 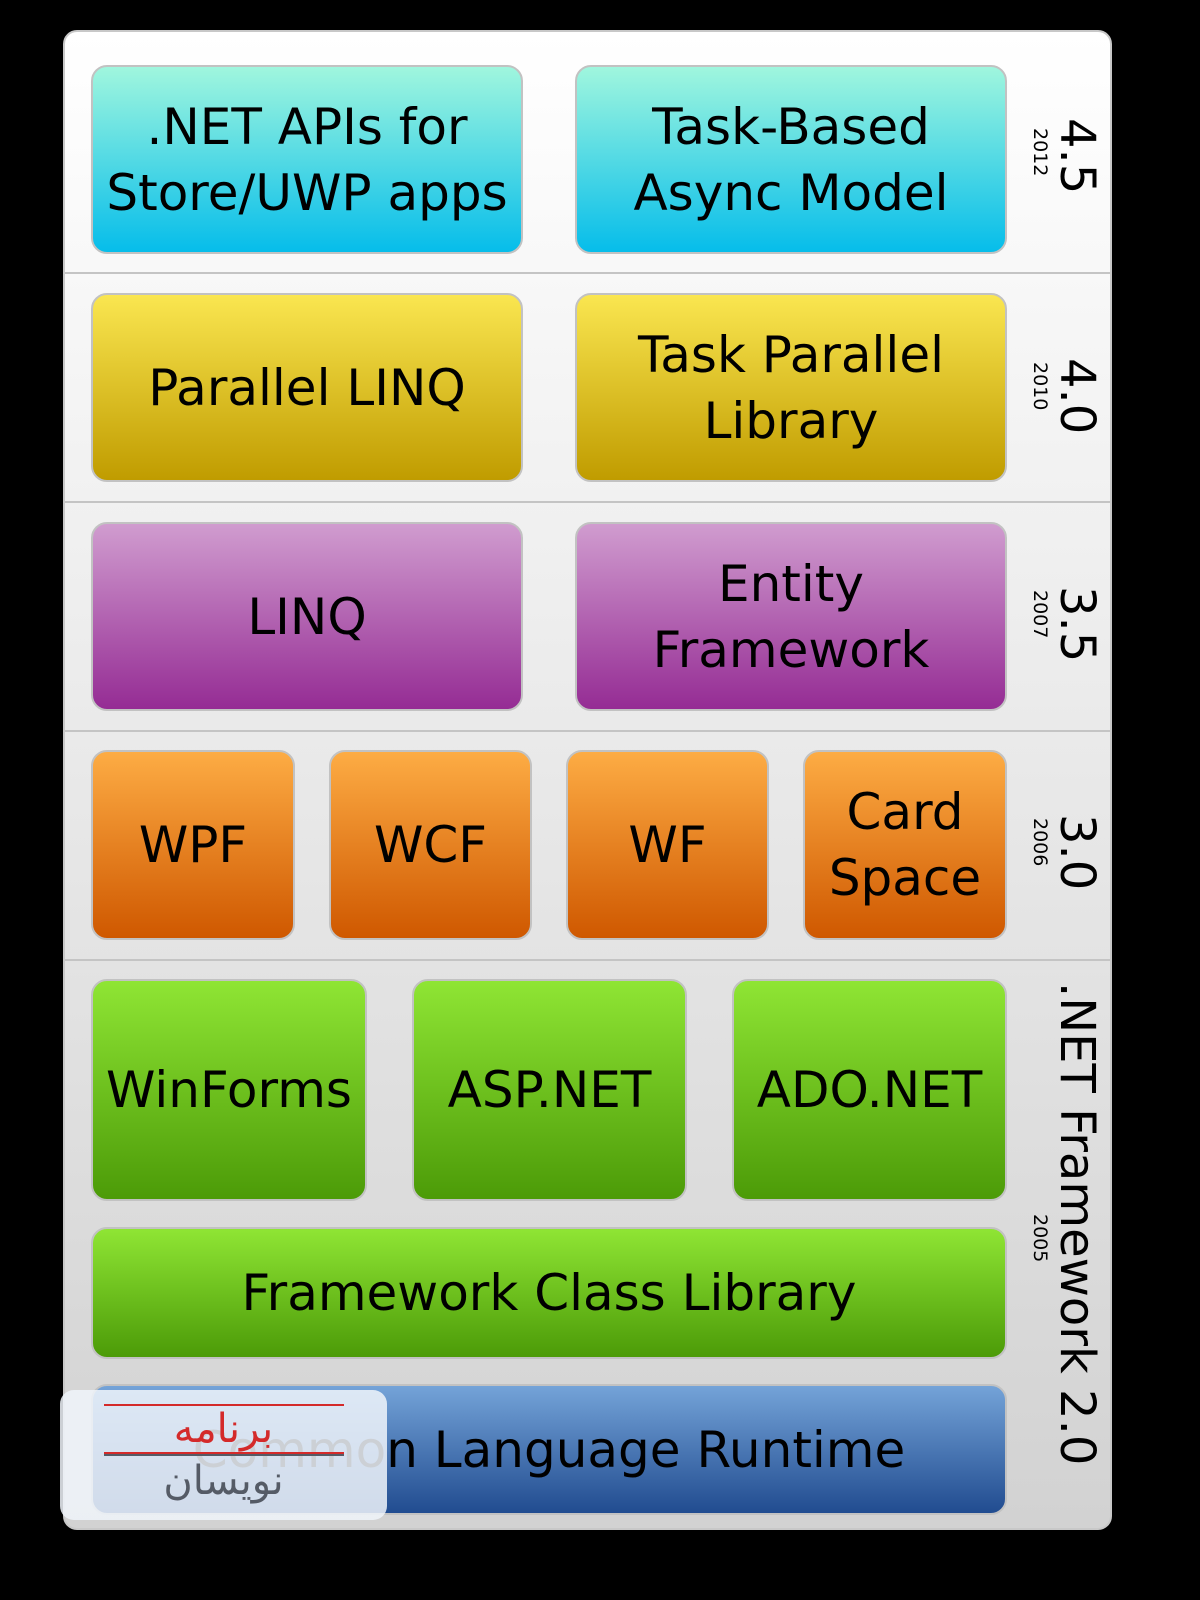 I want to click on year-label: 2012, so click(x=1040, y=152).